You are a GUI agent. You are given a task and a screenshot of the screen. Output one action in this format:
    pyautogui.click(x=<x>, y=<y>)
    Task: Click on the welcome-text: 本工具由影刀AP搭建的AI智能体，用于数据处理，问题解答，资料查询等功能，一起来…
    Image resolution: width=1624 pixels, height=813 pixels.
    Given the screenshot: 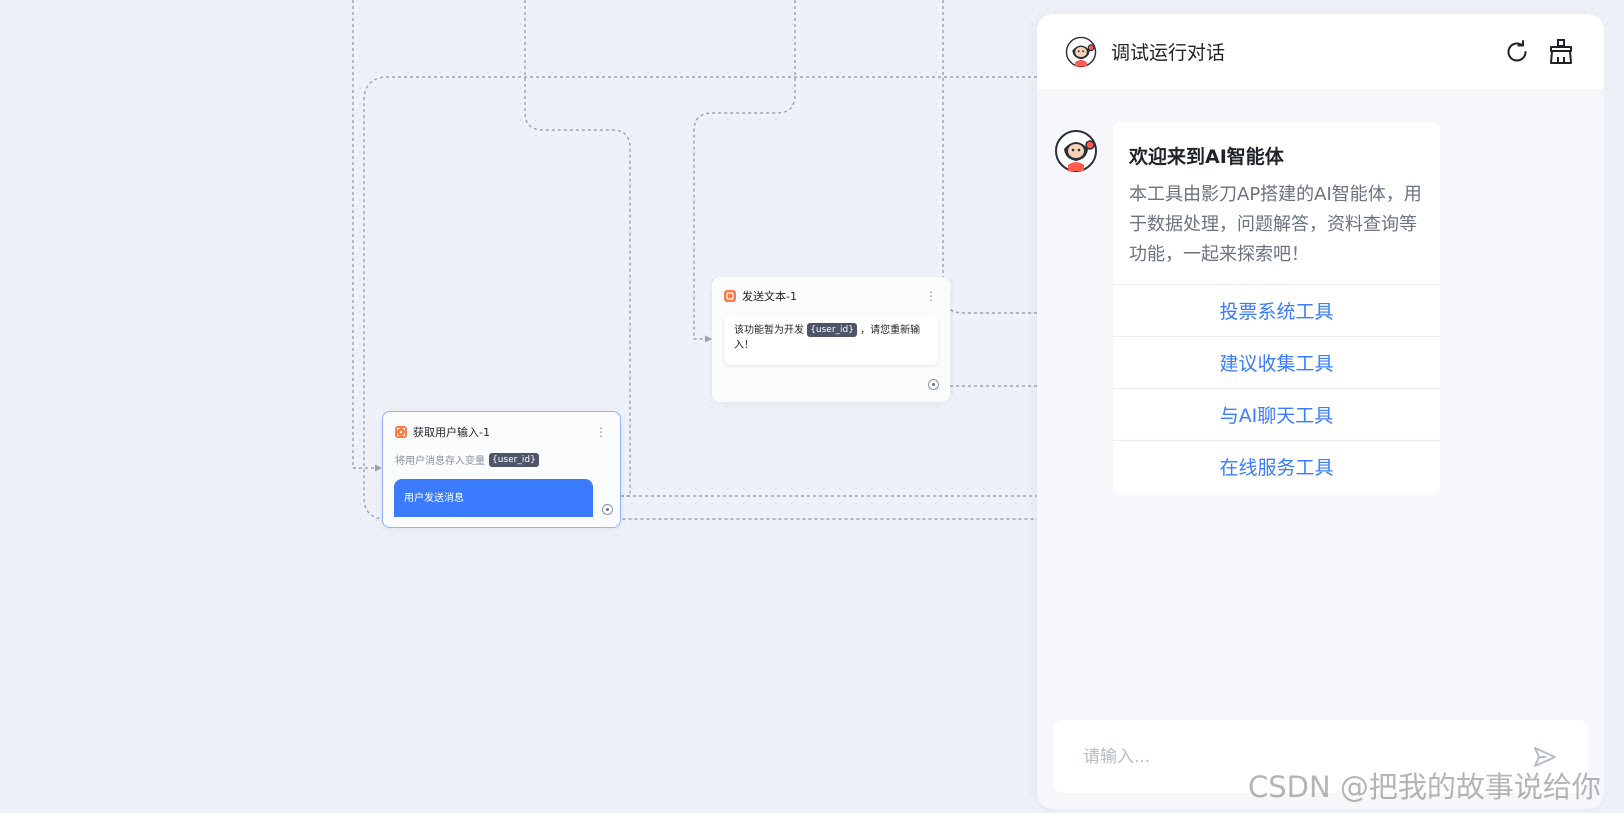 What is the action you would take?
    pyautogui.click(x=1275, y=224)
    